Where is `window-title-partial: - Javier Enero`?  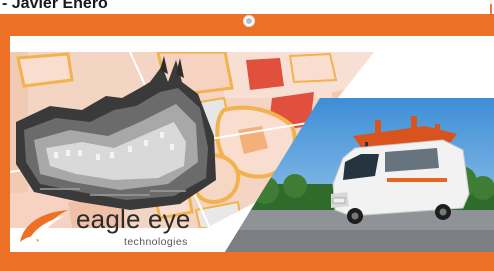
window-title-partial: - Javier Enero is located at coordinates (55, 6).